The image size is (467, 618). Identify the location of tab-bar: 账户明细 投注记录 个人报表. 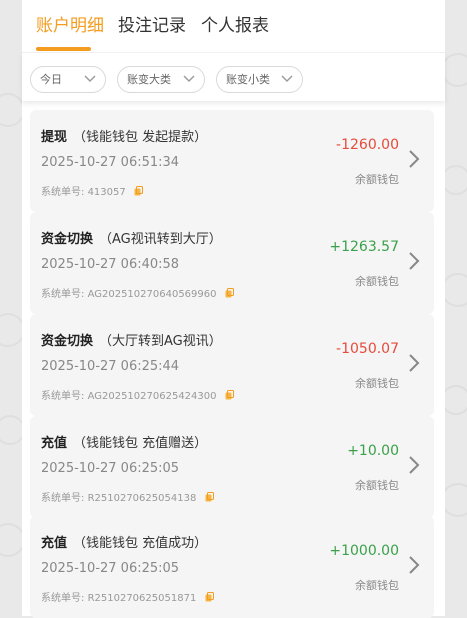
(233, 26).